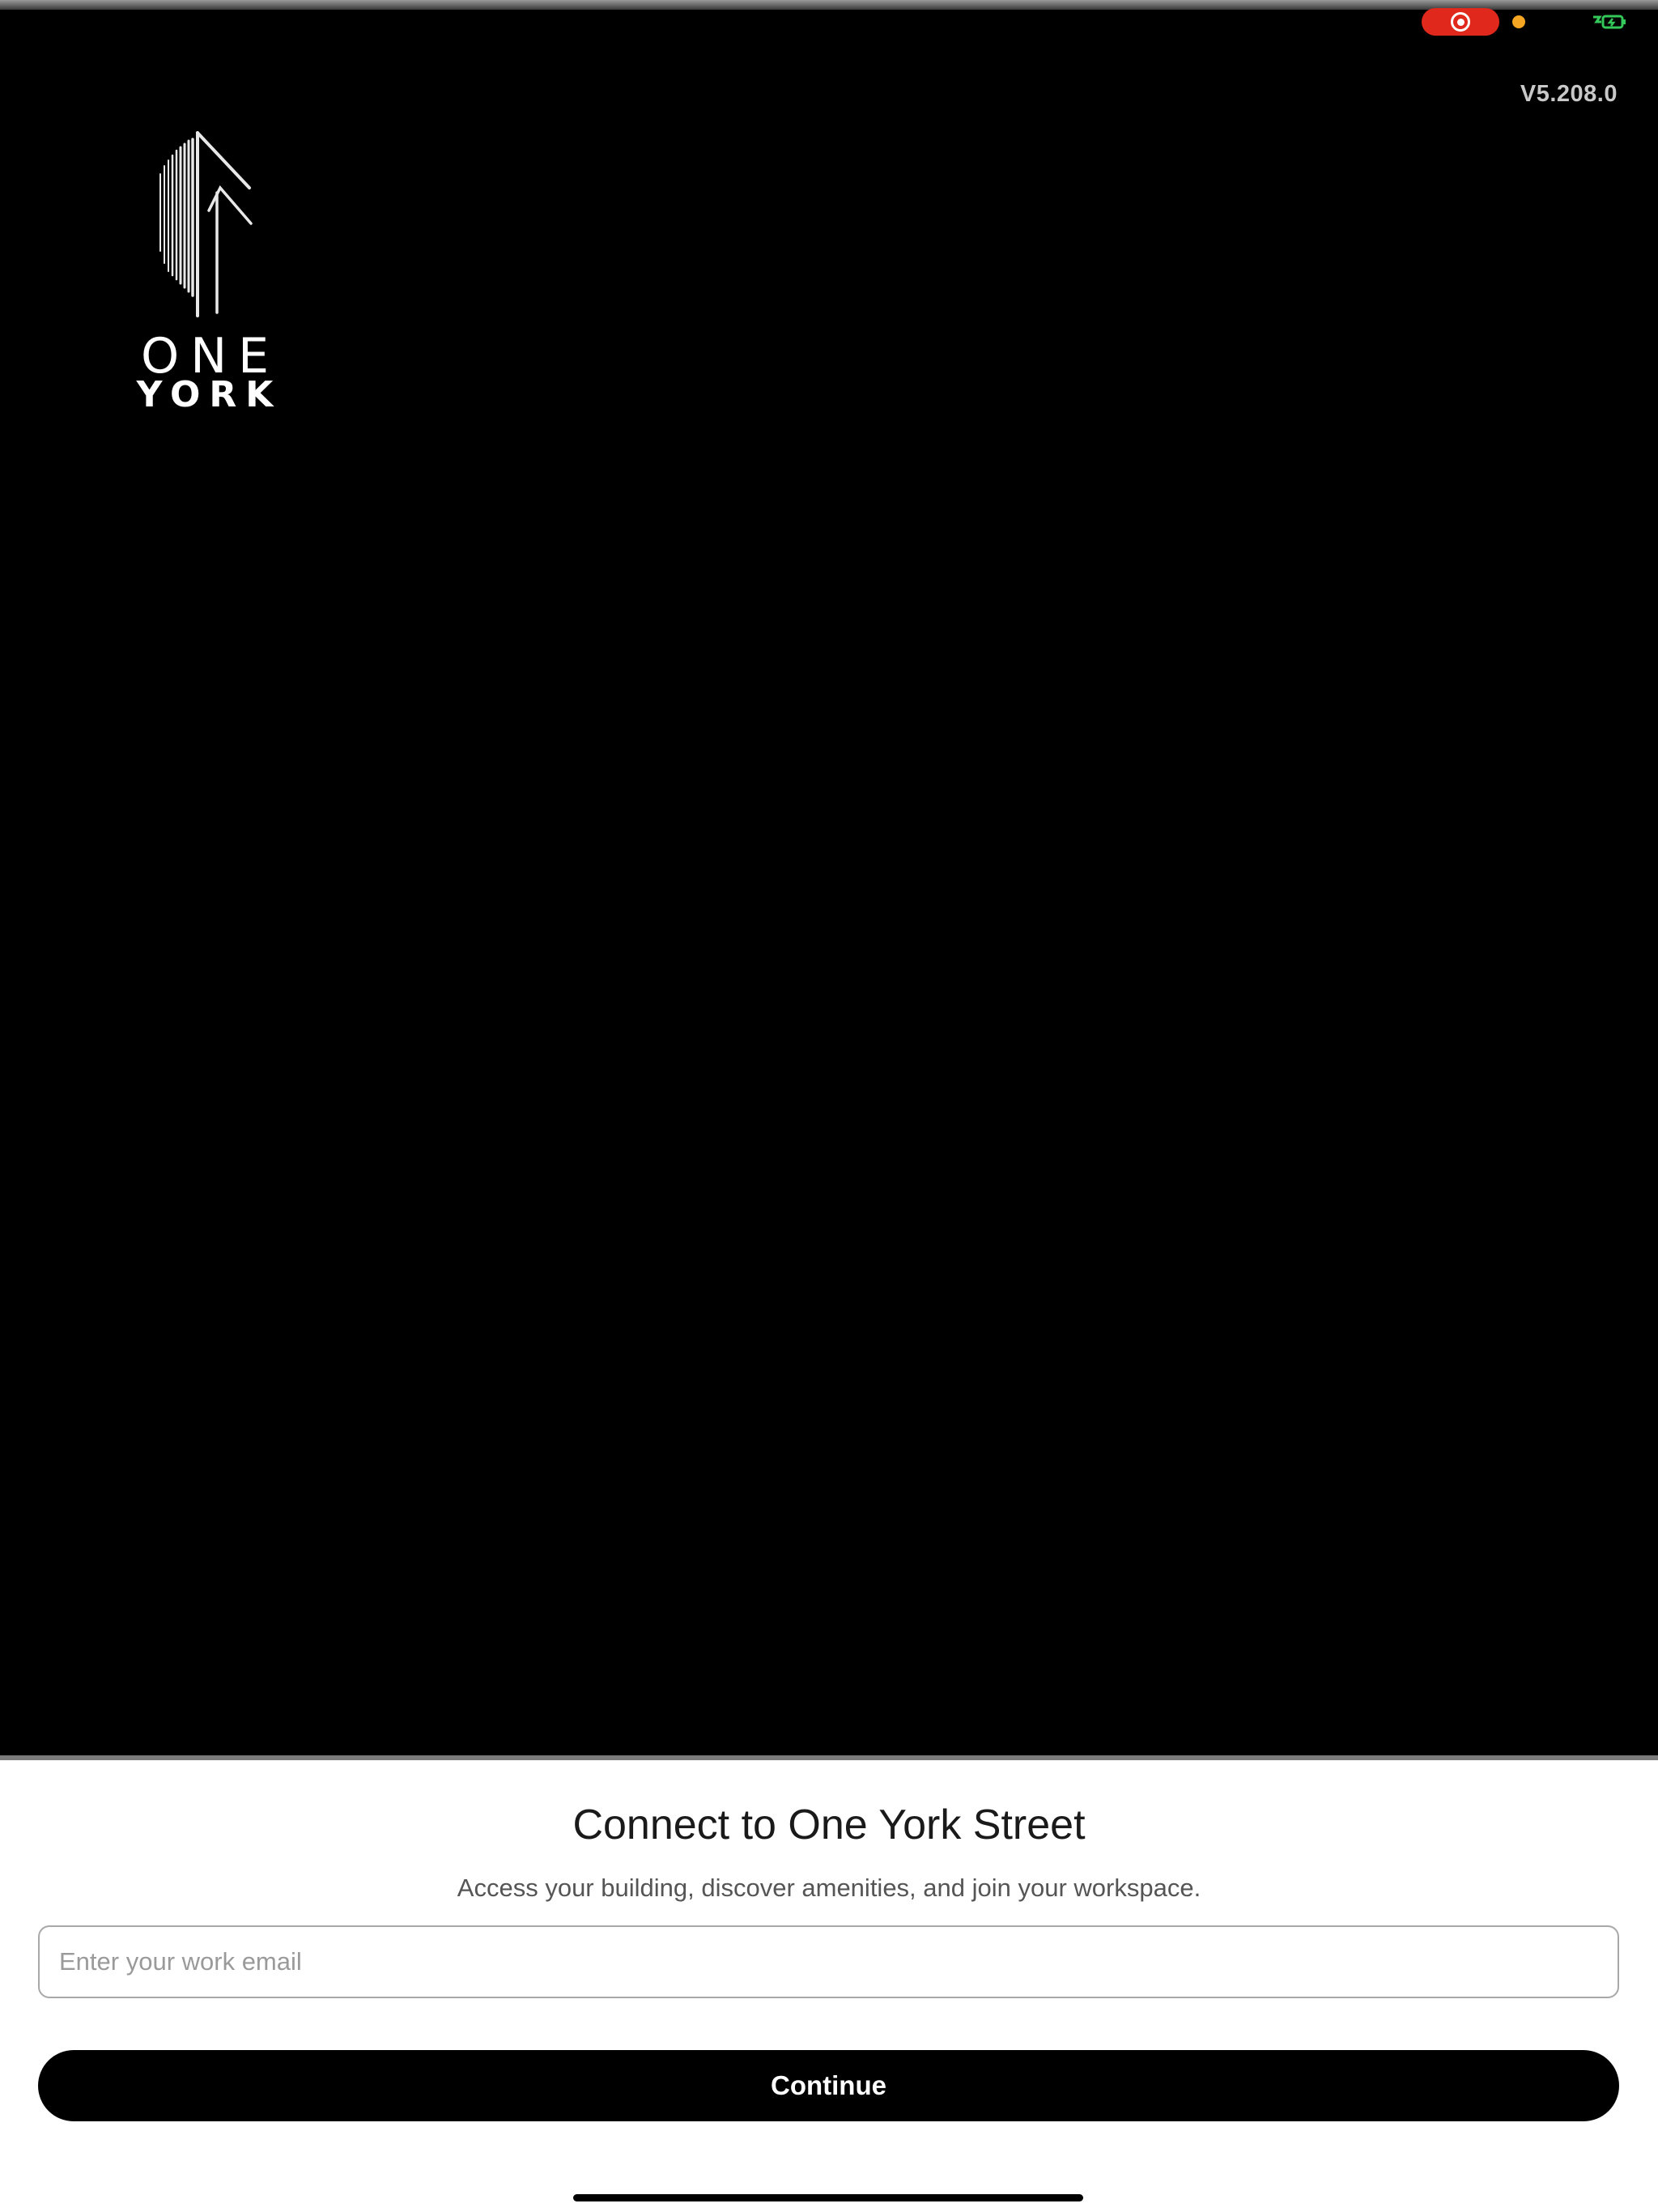  I want to click on one-york-logo: ONE YORK, so click(205, 276).